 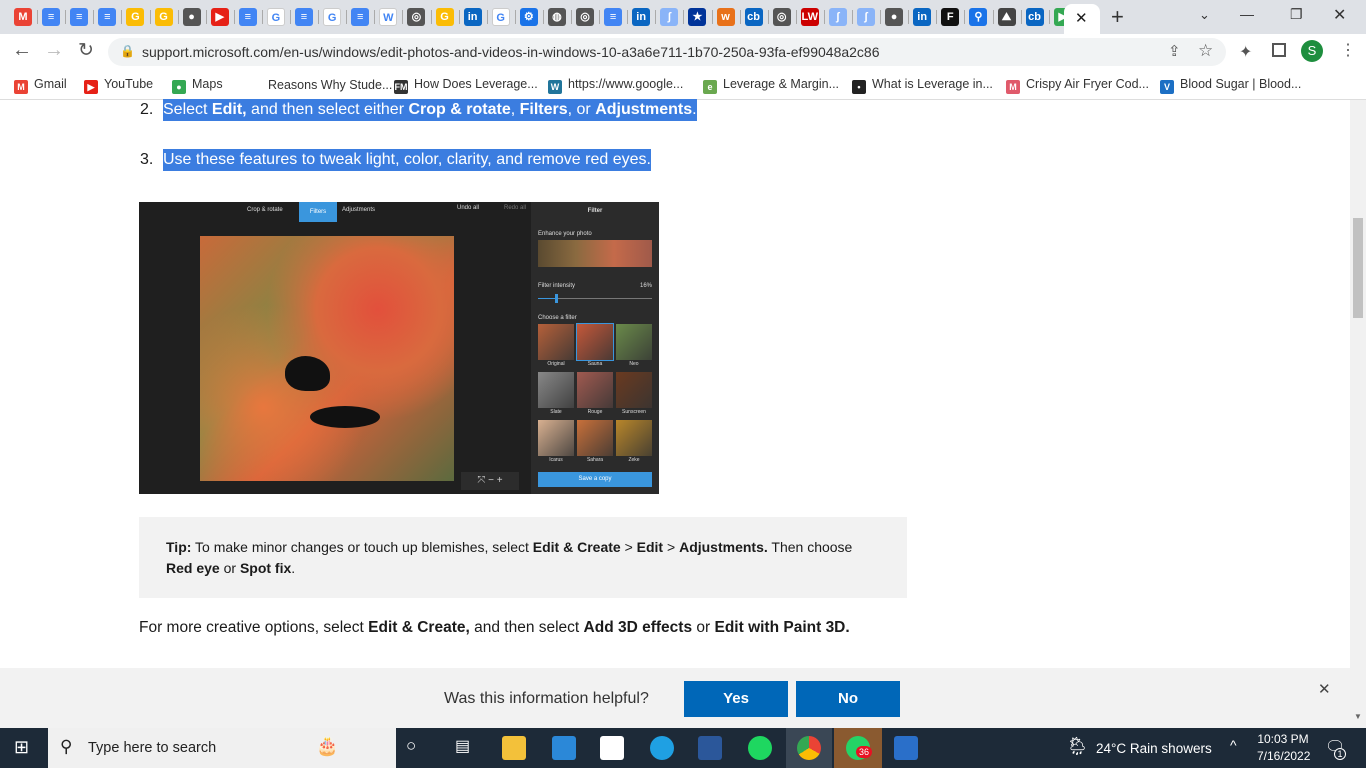 I want to click on tab-search-icon: ⌄, so click(x=1204, y=15).